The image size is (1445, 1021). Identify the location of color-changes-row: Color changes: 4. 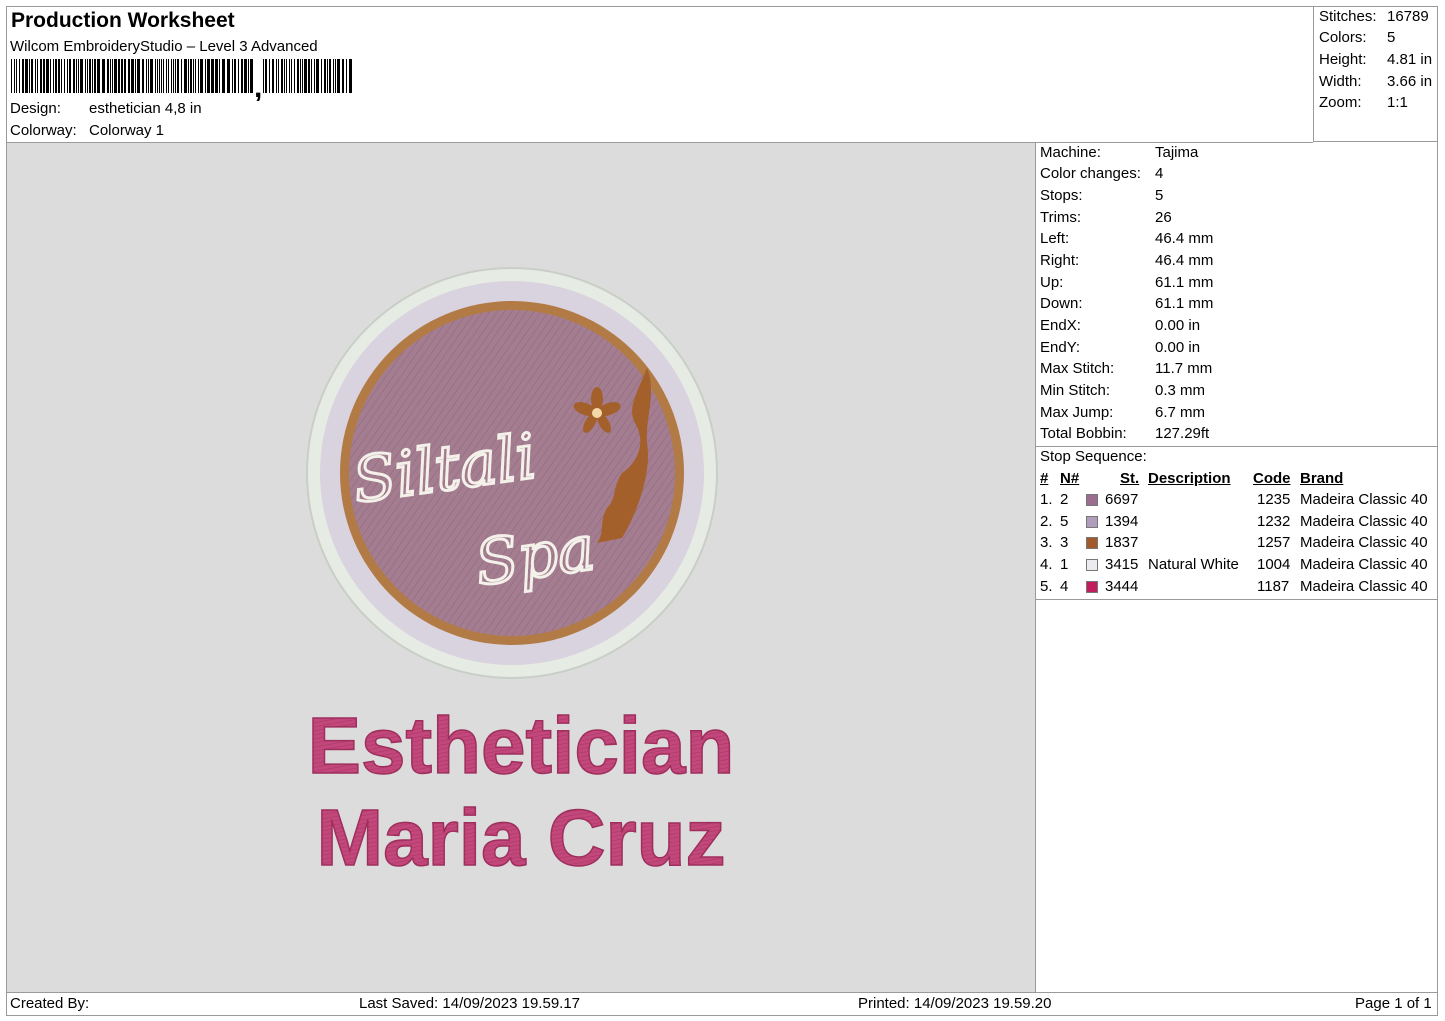
(1101, 173).